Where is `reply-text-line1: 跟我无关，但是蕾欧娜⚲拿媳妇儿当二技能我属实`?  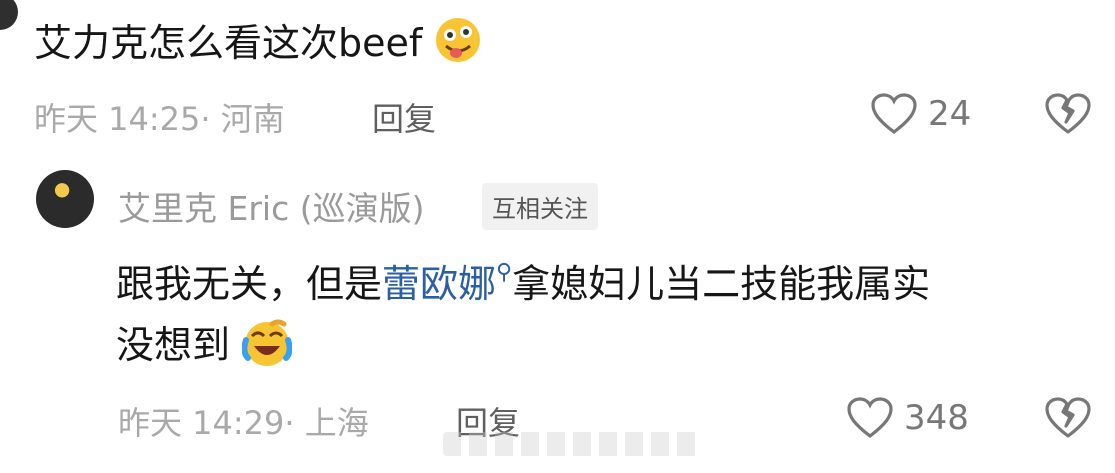 reply-text-line1: 跟我无关，但是蕾欧娜⚲拿媳妇儿当二技能我属实 is located at coordinates (523, 283).